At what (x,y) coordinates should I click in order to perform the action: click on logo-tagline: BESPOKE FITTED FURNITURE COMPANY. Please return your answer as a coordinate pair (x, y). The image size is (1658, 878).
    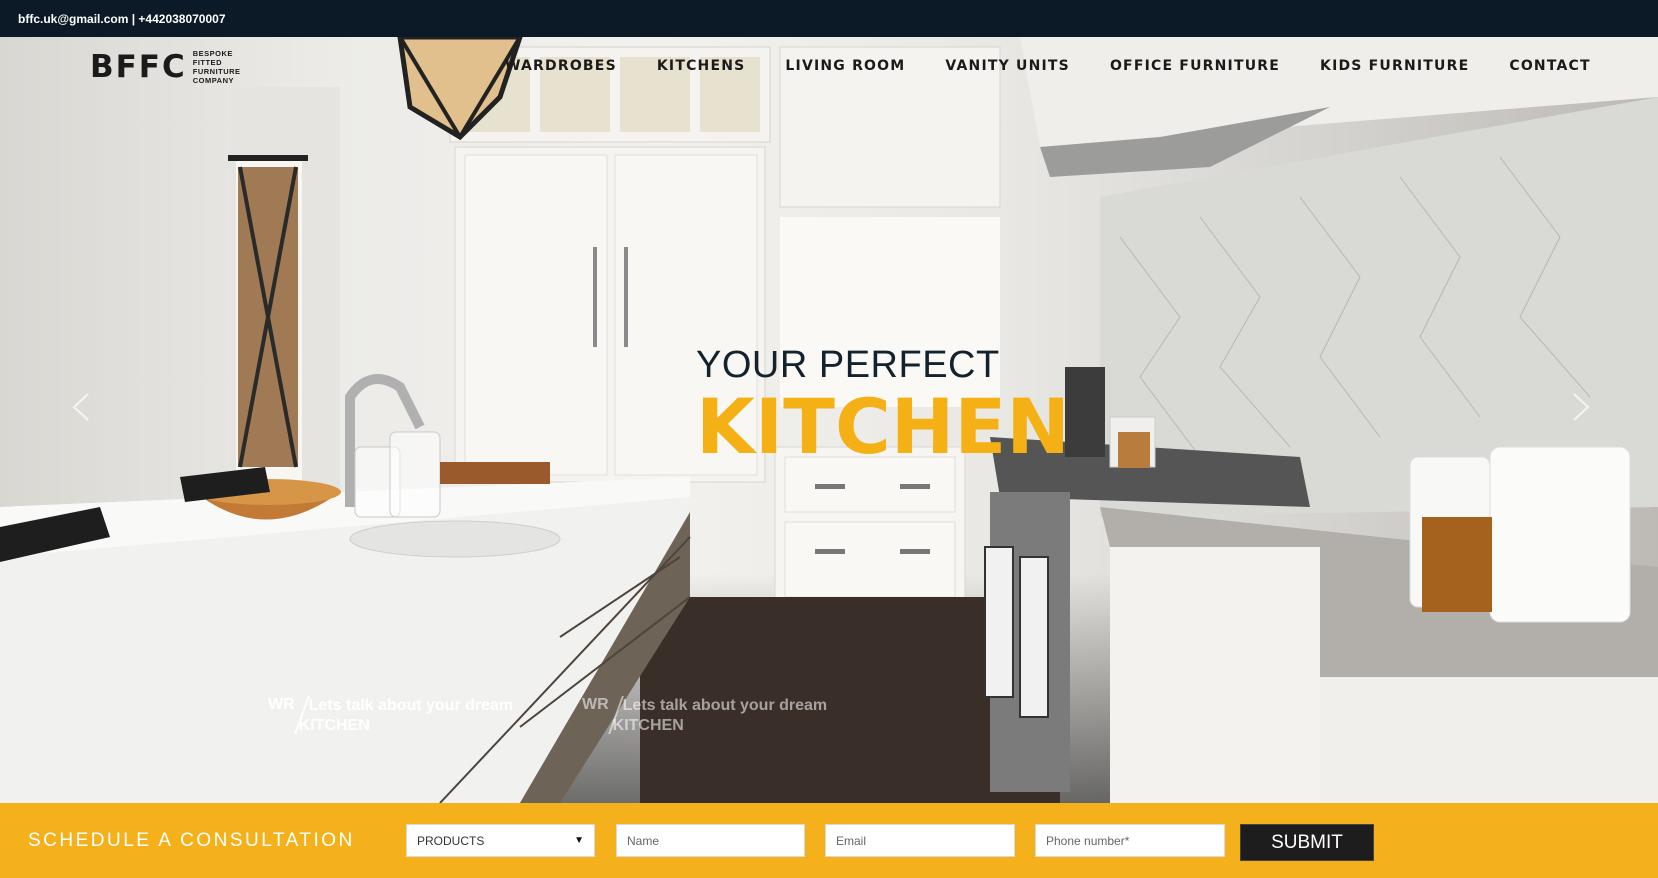
    Looking at the image, I should click on (217, 67).